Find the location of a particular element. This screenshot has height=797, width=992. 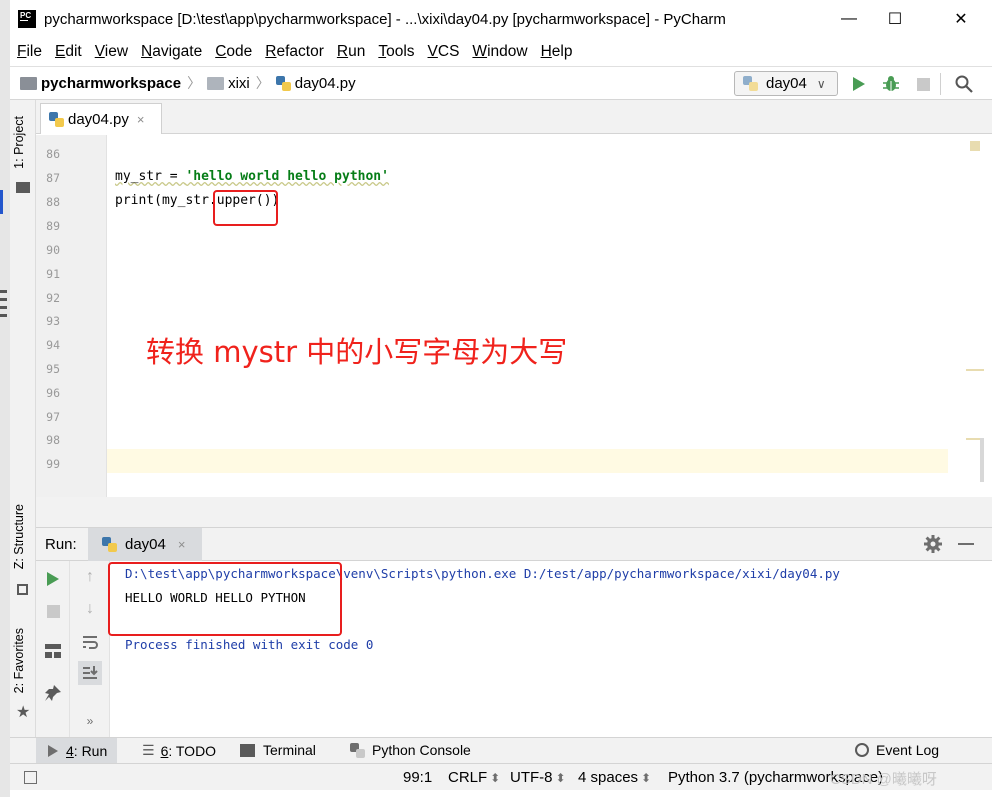

more-actions-icon: » is located at coordinates (90, 721).